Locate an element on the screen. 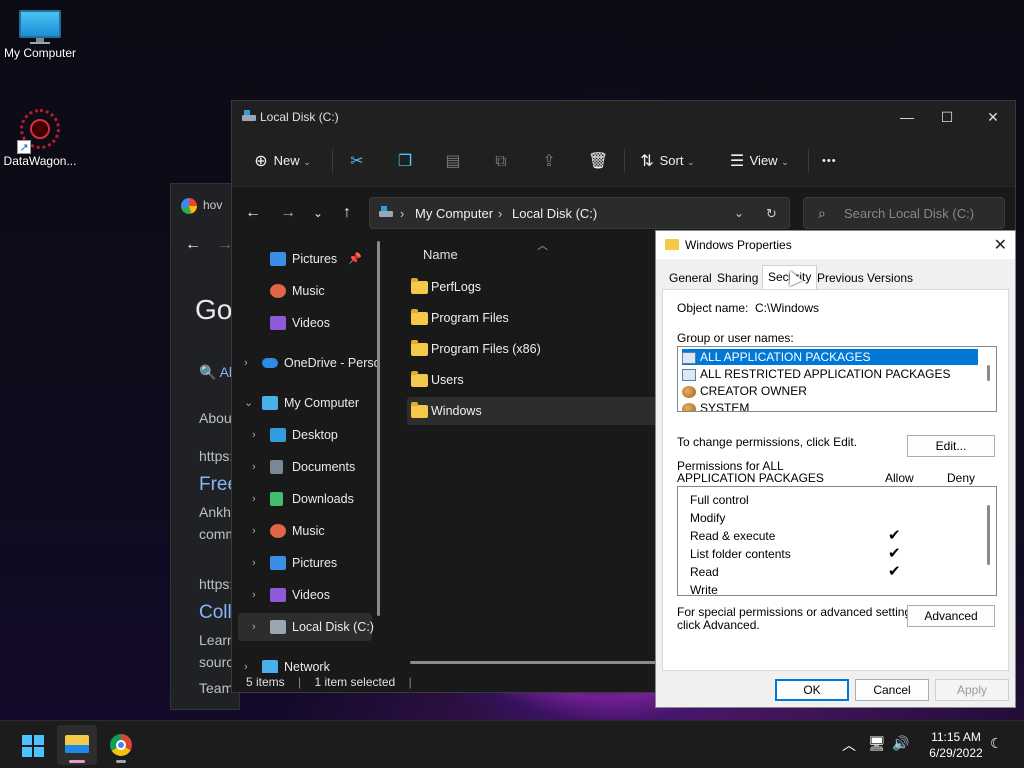 This screenshot has height=768, width=1024. computer-icon is located at coordinates (270, 403).